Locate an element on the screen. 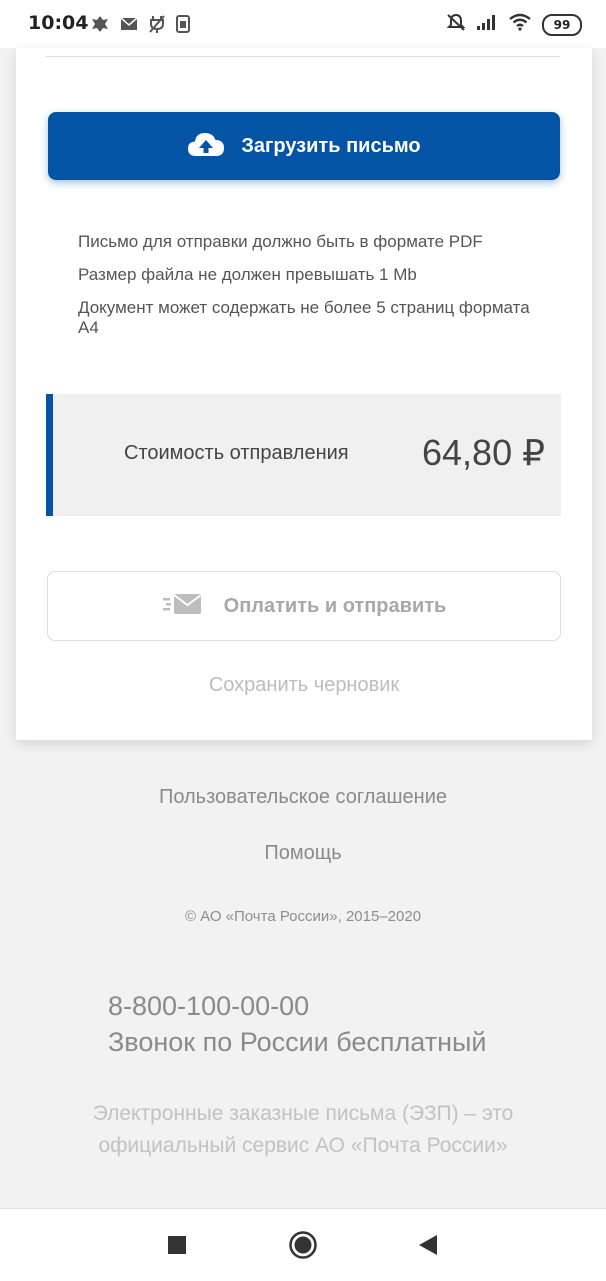  cost-accent-bar is located at coordinates (49, 455).